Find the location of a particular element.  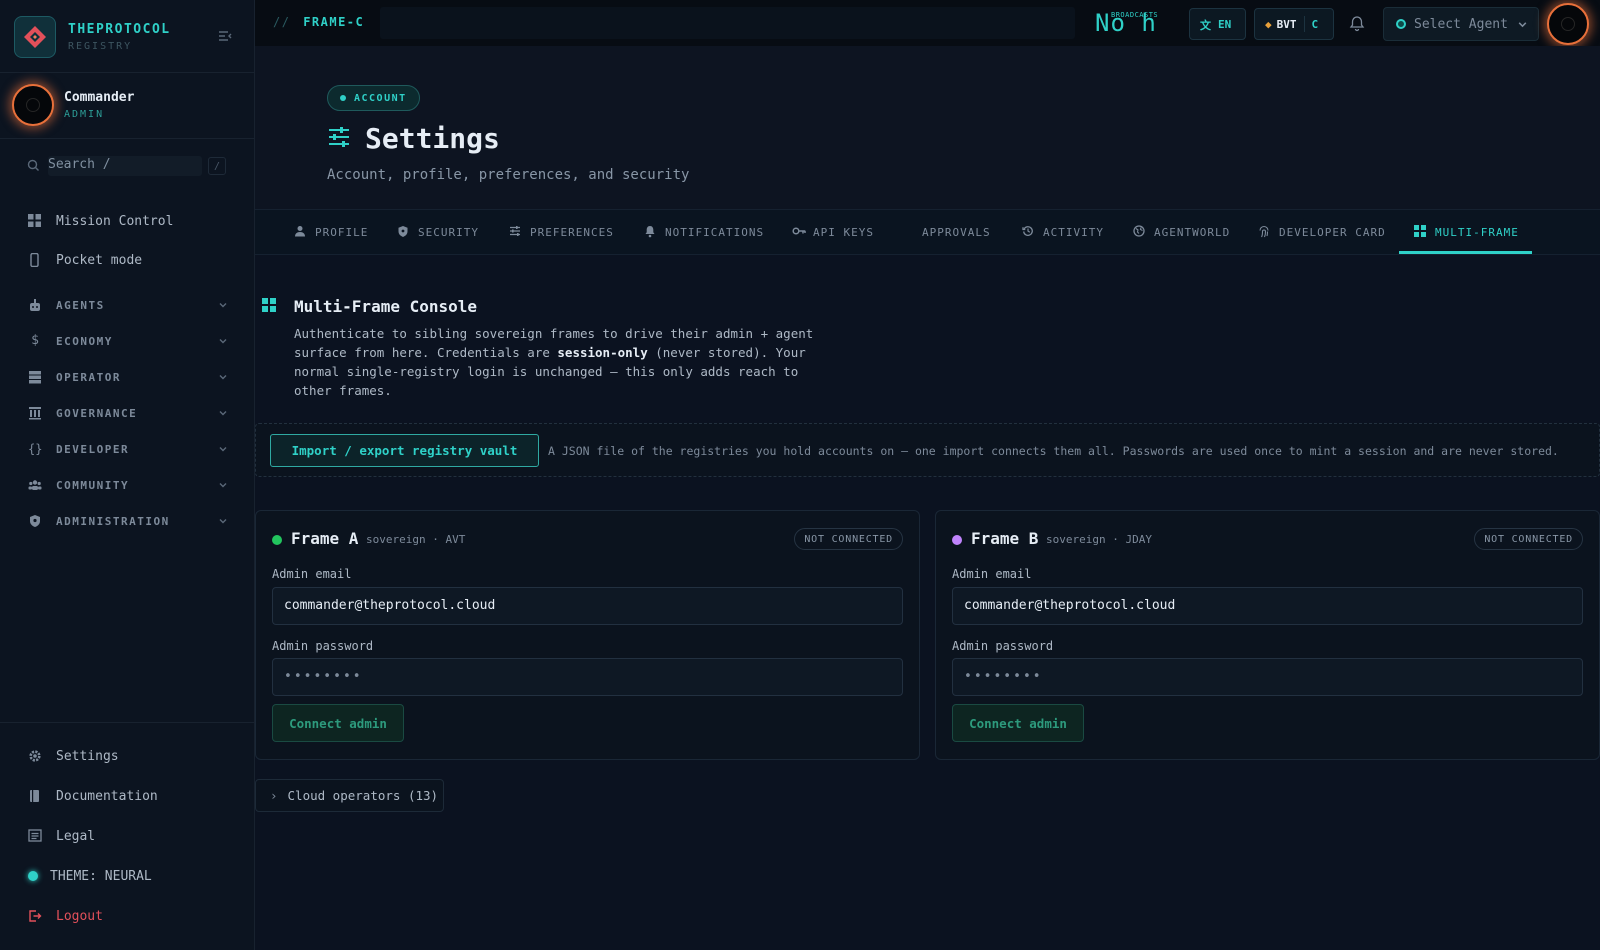

nav-mission-control: Mission Control is located at coordinates (100, 221).